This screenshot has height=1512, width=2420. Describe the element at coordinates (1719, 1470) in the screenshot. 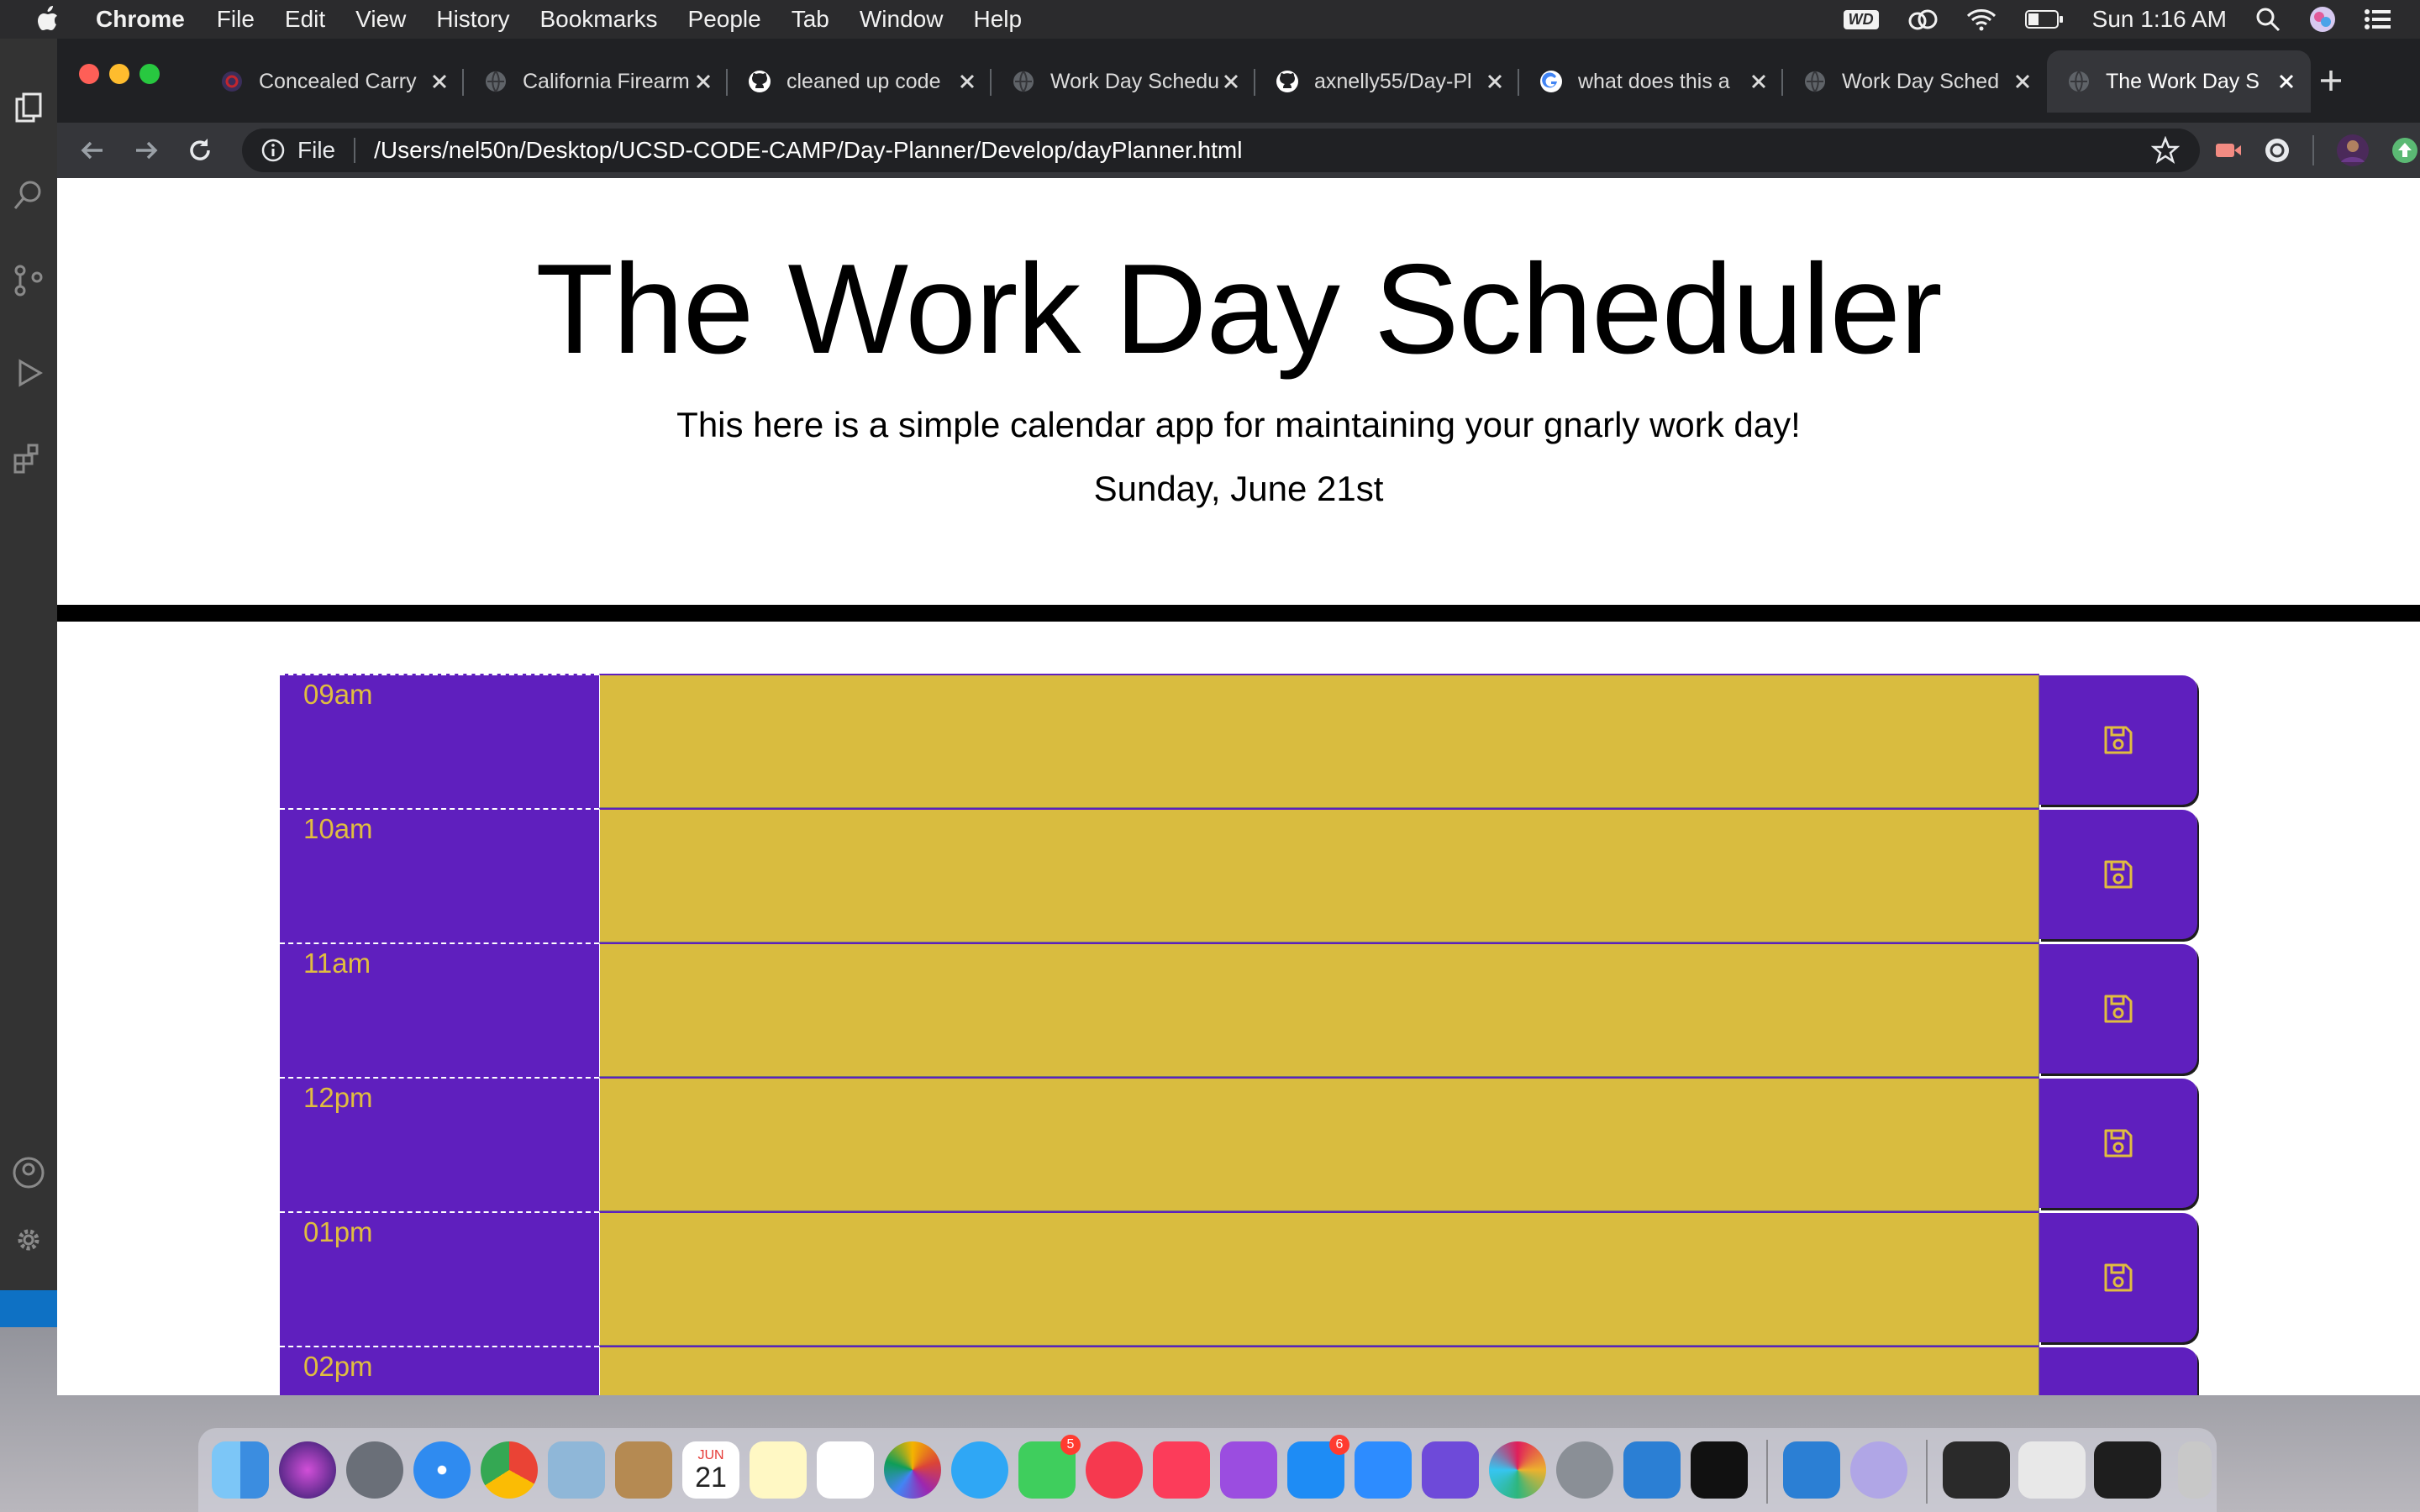

I see `terminal-icon` at that location.